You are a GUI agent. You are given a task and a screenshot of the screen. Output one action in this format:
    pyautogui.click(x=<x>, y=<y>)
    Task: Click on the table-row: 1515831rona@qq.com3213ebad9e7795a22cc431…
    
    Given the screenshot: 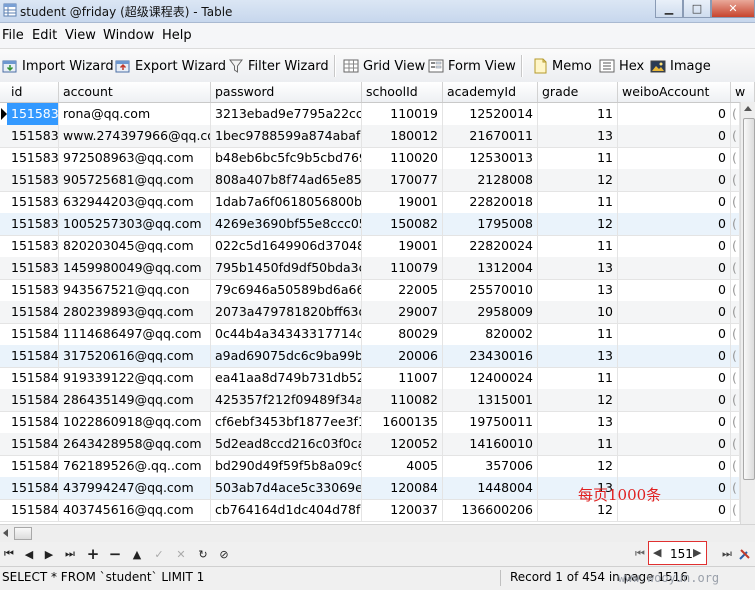 What is the action you would take?
    pyautogui.click(x=370, y=114)
    